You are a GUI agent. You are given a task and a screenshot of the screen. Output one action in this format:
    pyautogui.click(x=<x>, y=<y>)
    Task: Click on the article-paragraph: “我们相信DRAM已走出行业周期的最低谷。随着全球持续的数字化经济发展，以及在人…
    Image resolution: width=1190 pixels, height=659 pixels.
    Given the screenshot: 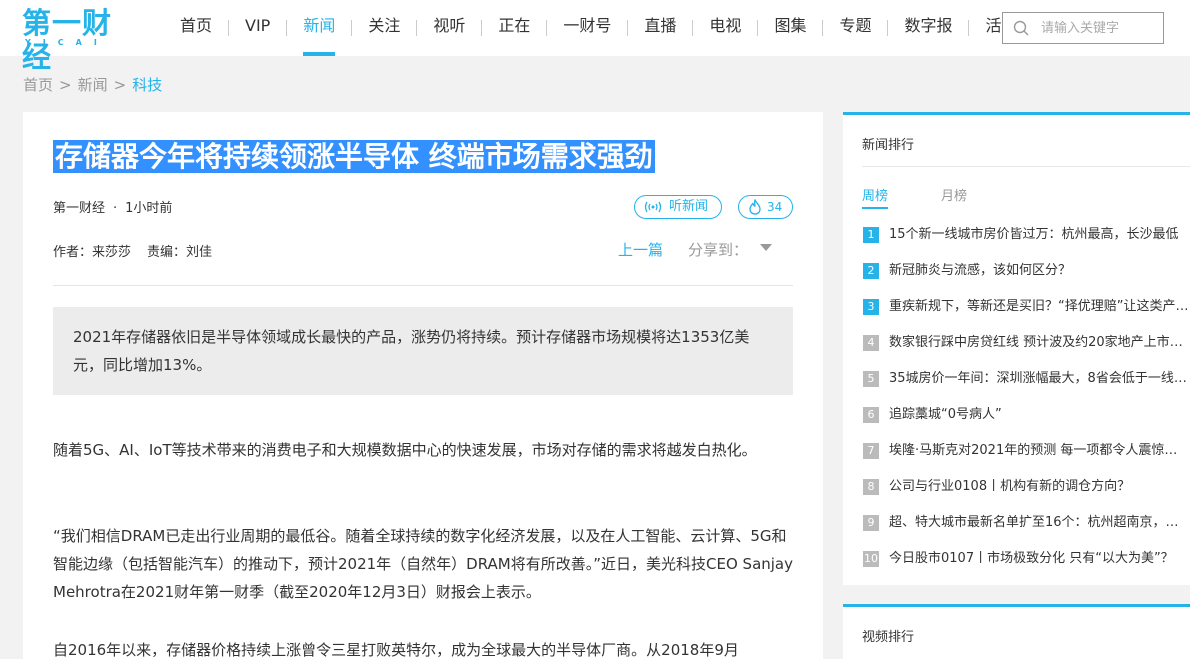 What is the action you would take?
    pyautogui.click(x=423, y=564)
    